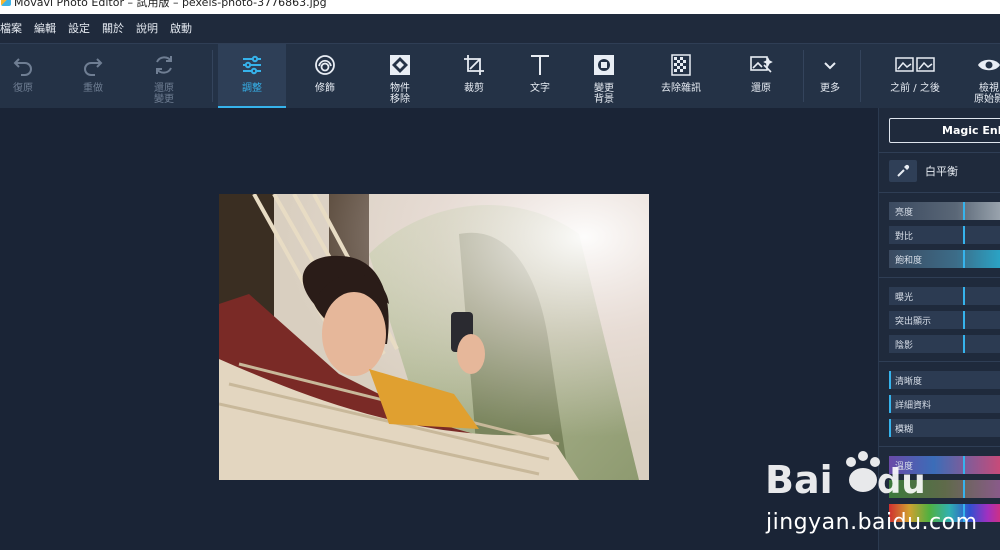  I want to click on clarity-slider-thumb, so click(890, 380).